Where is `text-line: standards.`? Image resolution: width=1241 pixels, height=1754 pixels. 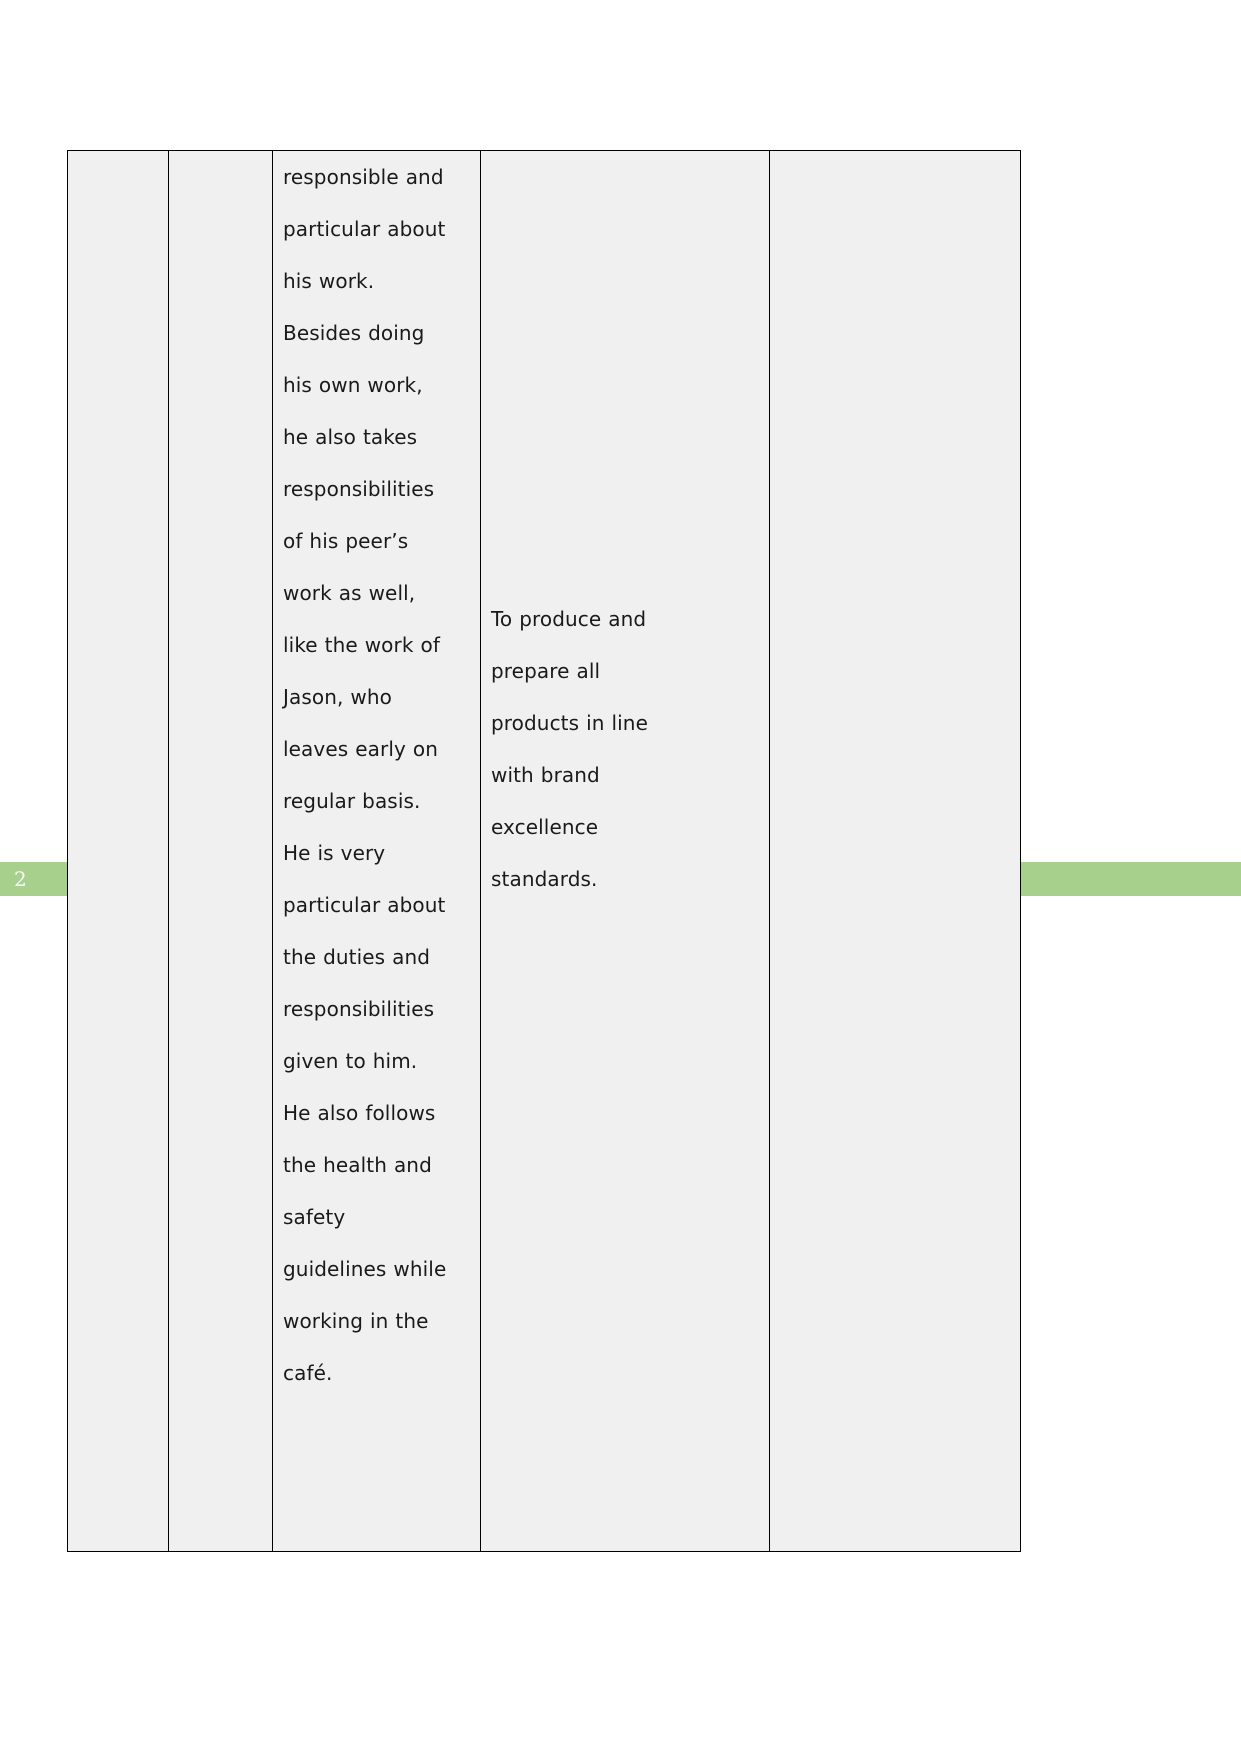
text-line: standards. is located at coordinates (544, 879).